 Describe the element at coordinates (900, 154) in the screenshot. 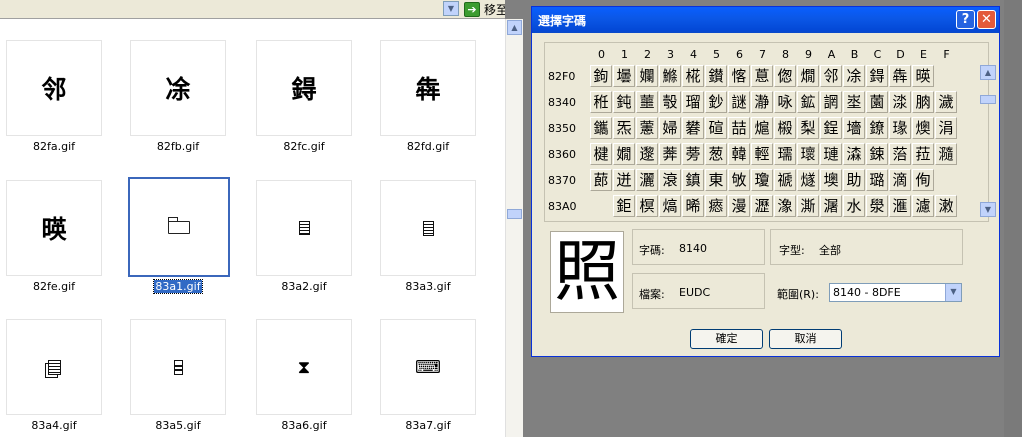

I see `character-cell: 菭` at that location.